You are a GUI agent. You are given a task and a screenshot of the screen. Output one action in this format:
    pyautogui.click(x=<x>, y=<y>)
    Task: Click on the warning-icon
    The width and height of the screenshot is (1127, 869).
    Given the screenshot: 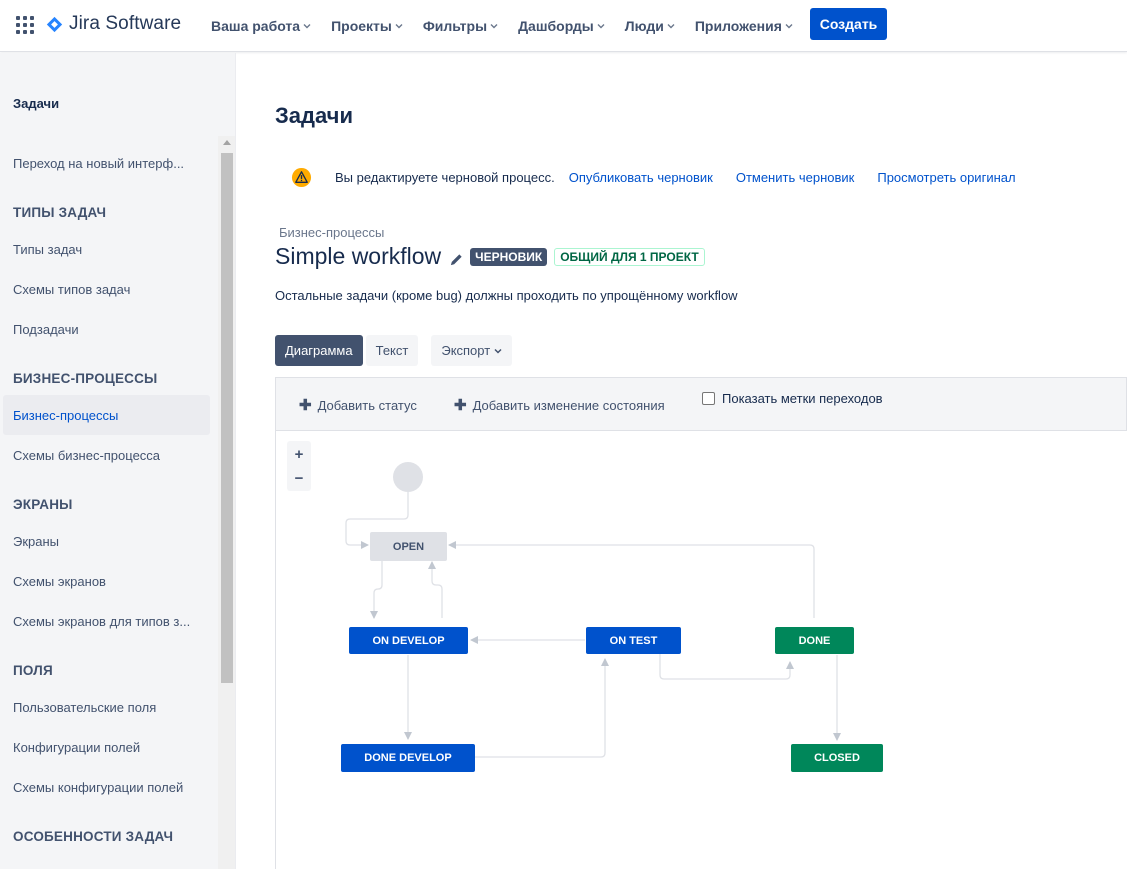 What is the action you would take?
    pyautogui.click(x=301, y=177)
    